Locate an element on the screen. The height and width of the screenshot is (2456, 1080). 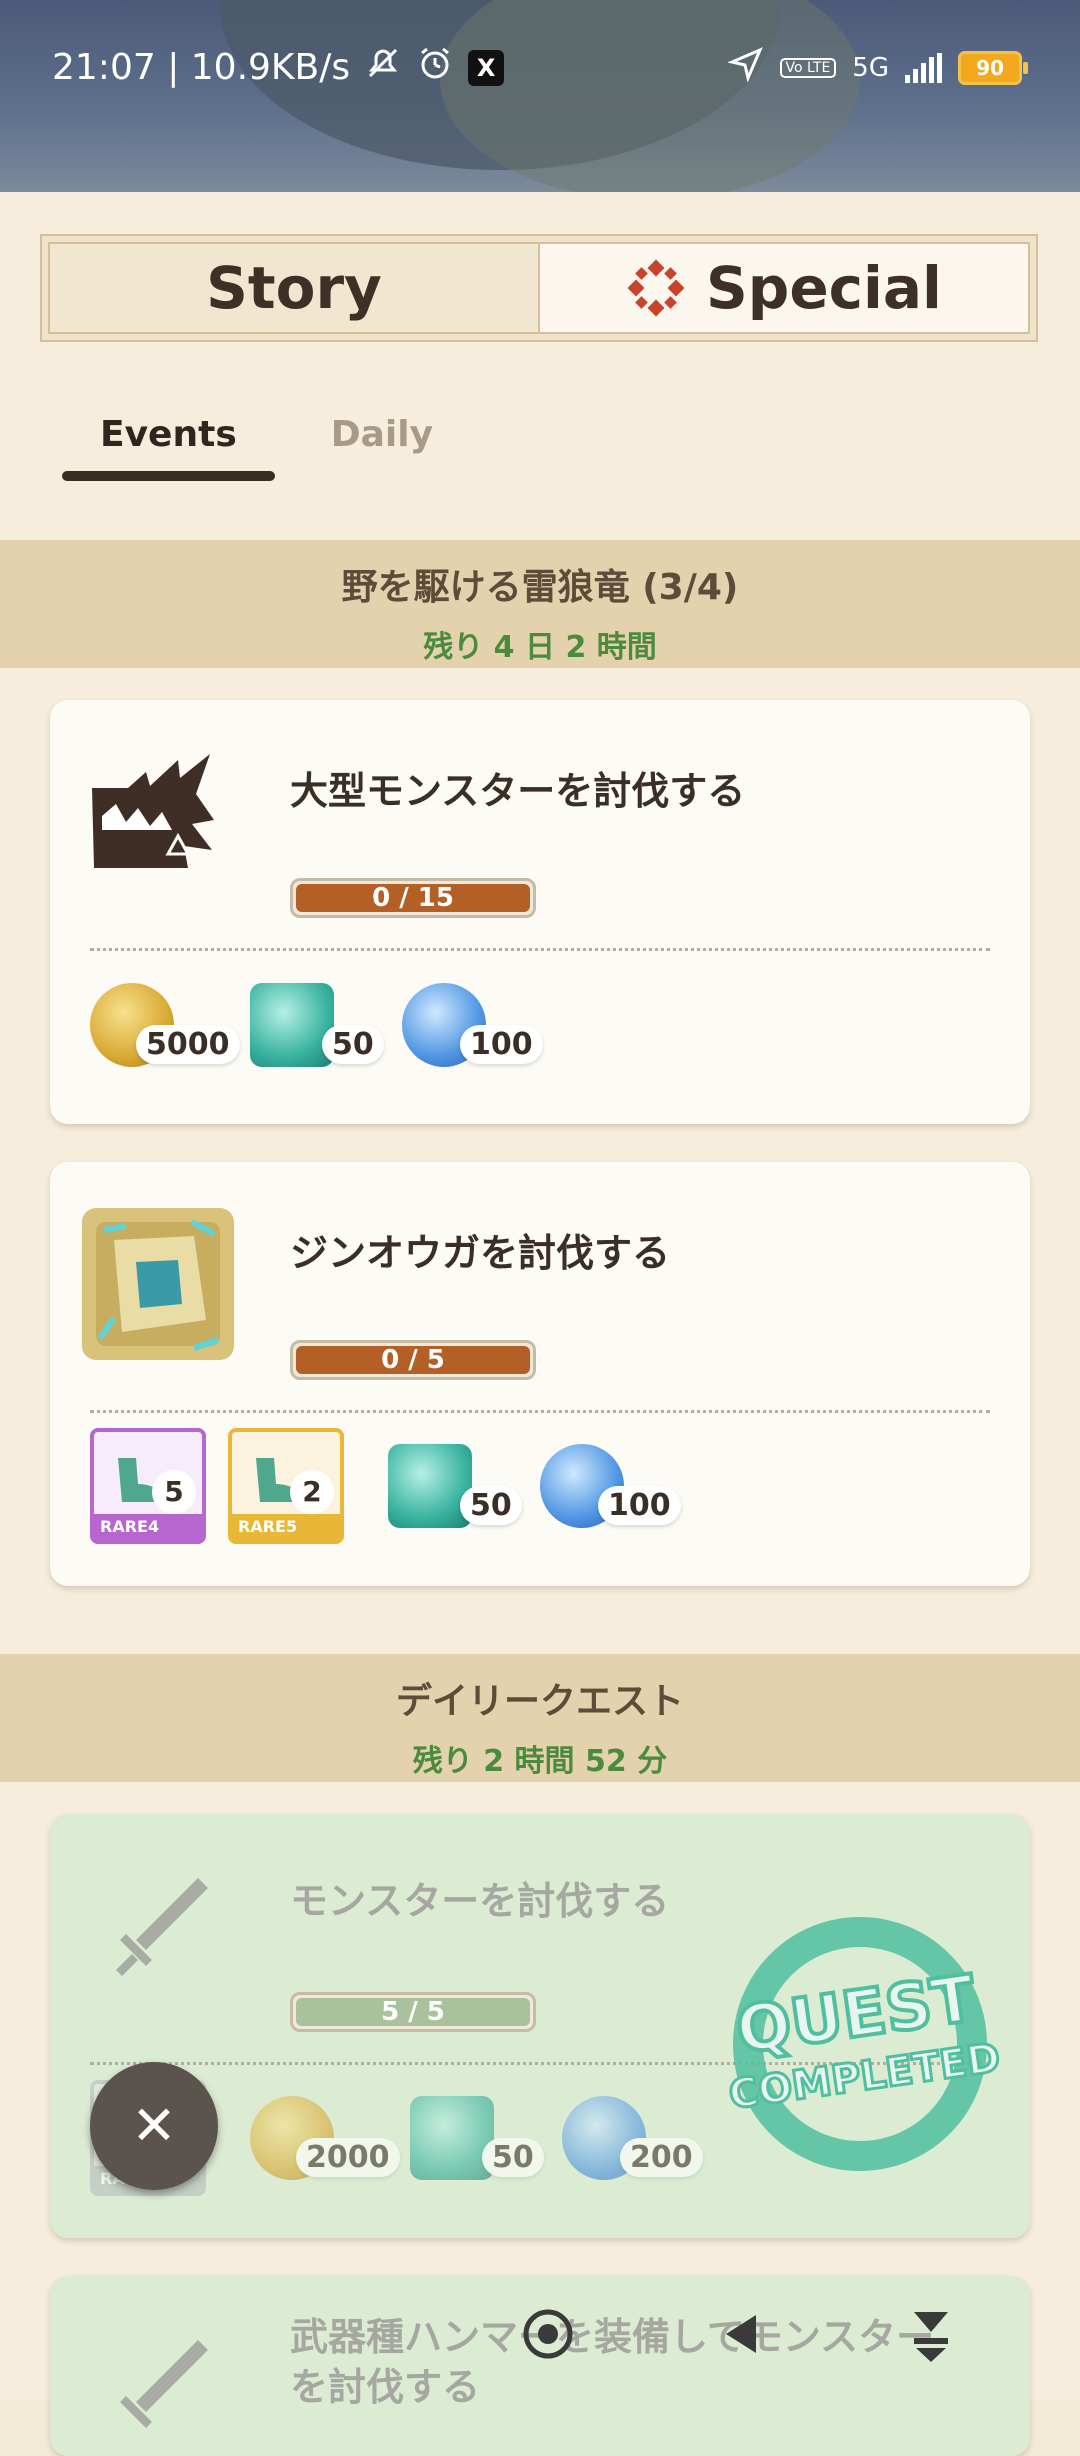
daily-title: デイリークエスト is located at coordinates (539, 1701).